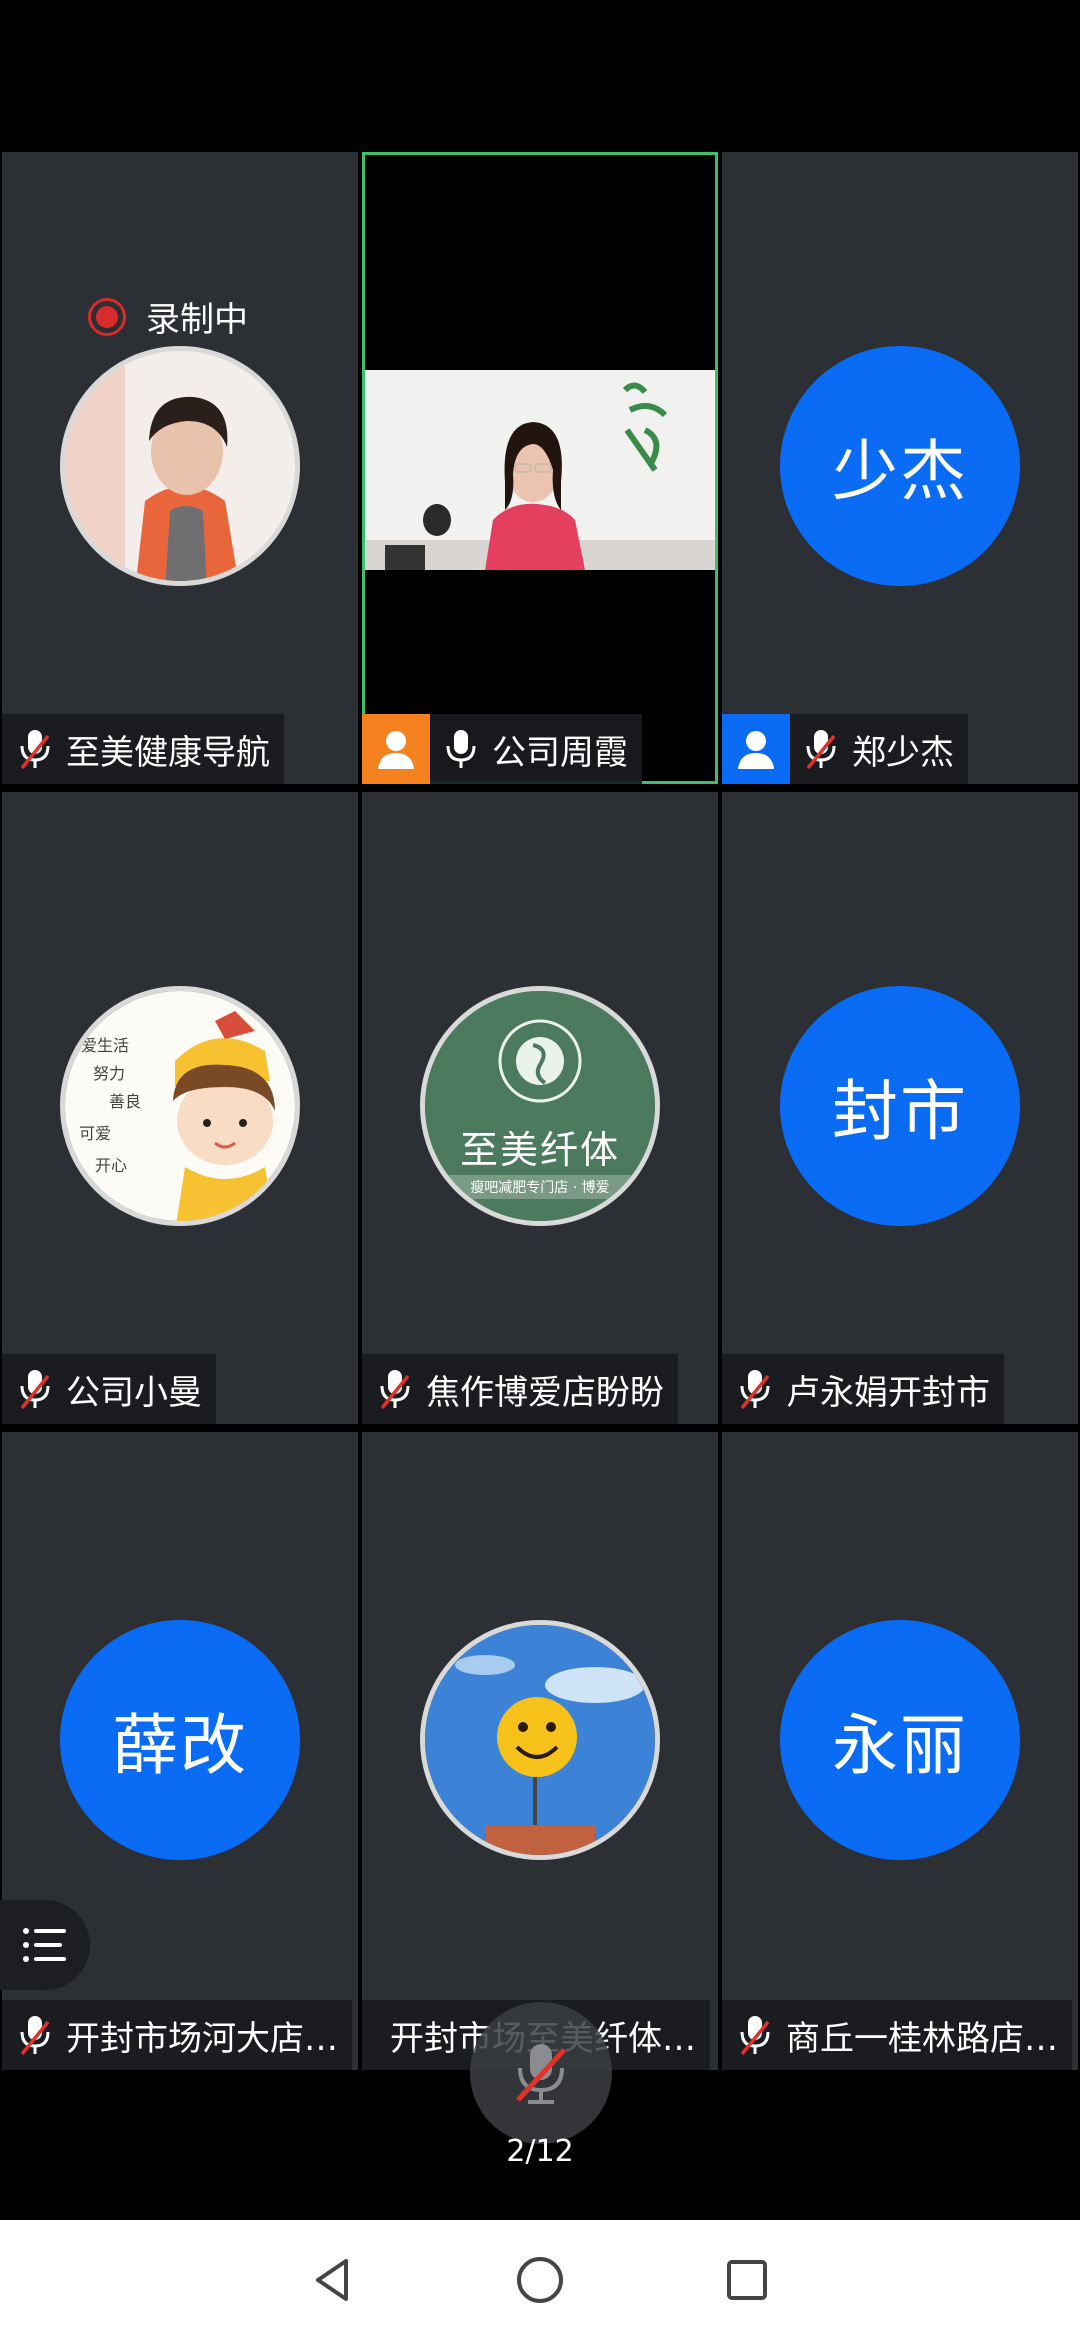 The width and height of the screenshot is (1080, 2340). What do you see at coordinates (180, 1740) in the screenshot?
I see `avatar-initials: 薛改` at bounding box center [180, 1740].